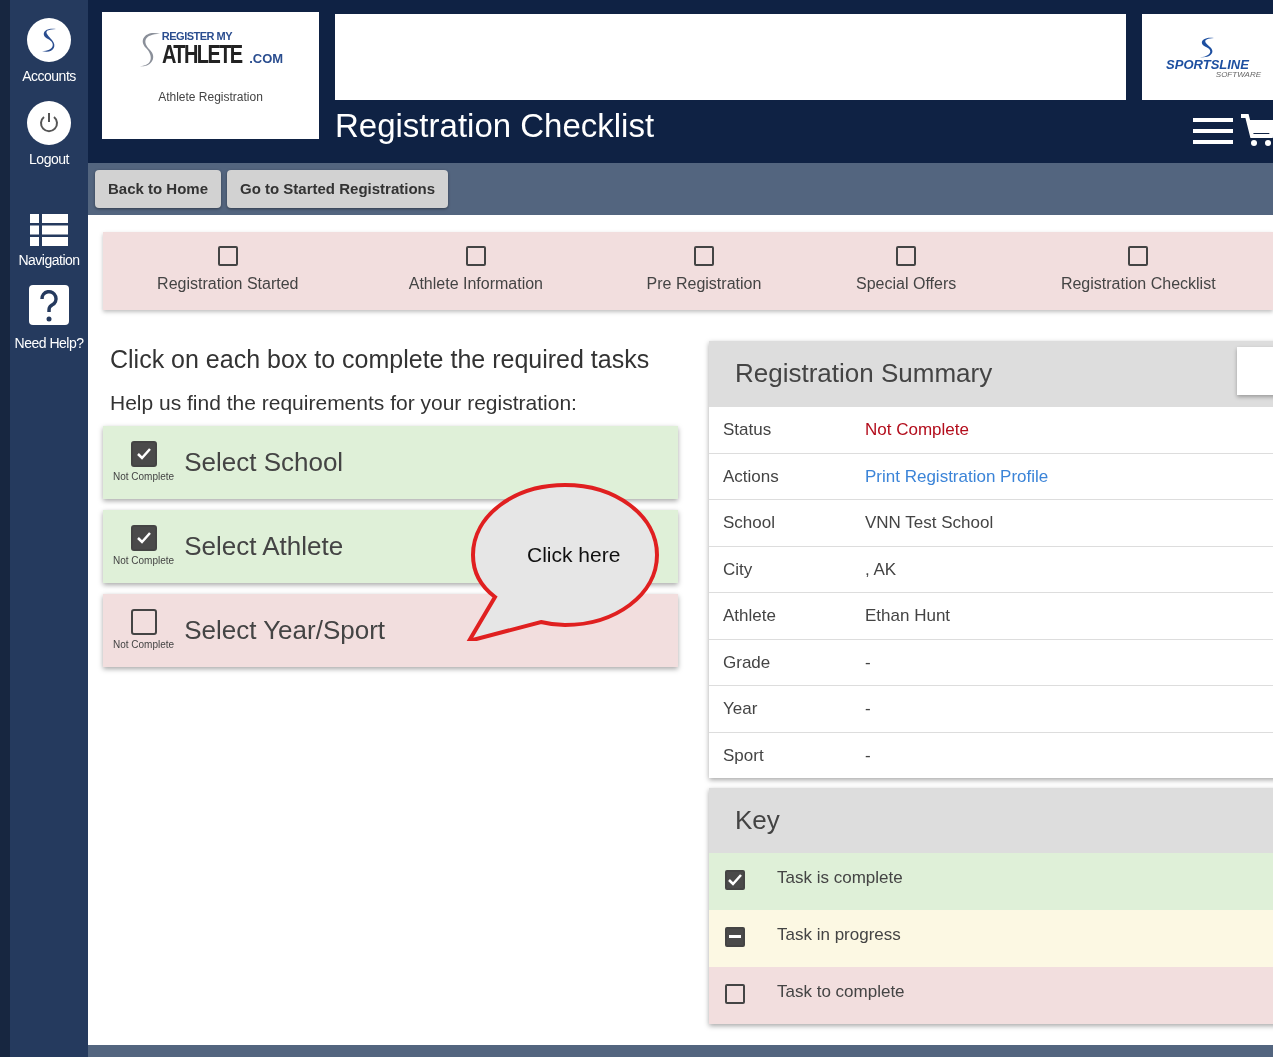 This screenshot has width=1273, height=1057. What do you see at coordinates (476, 271) in the screenshot?
I see `step-tab: Athlete Information` at bounding box center [476, 271].